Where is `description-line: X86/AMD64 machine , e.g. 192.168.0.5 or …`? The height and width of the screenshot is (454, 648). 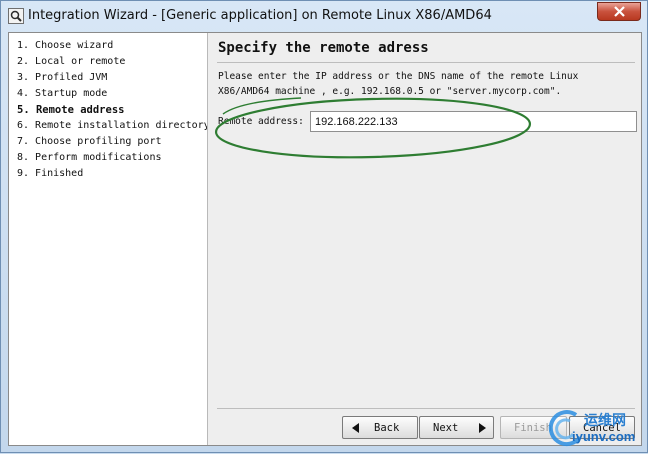 description-line: X86/AMD64 machine , e.g. 192.168.0.5 or … is located at coordinates (390, 91).